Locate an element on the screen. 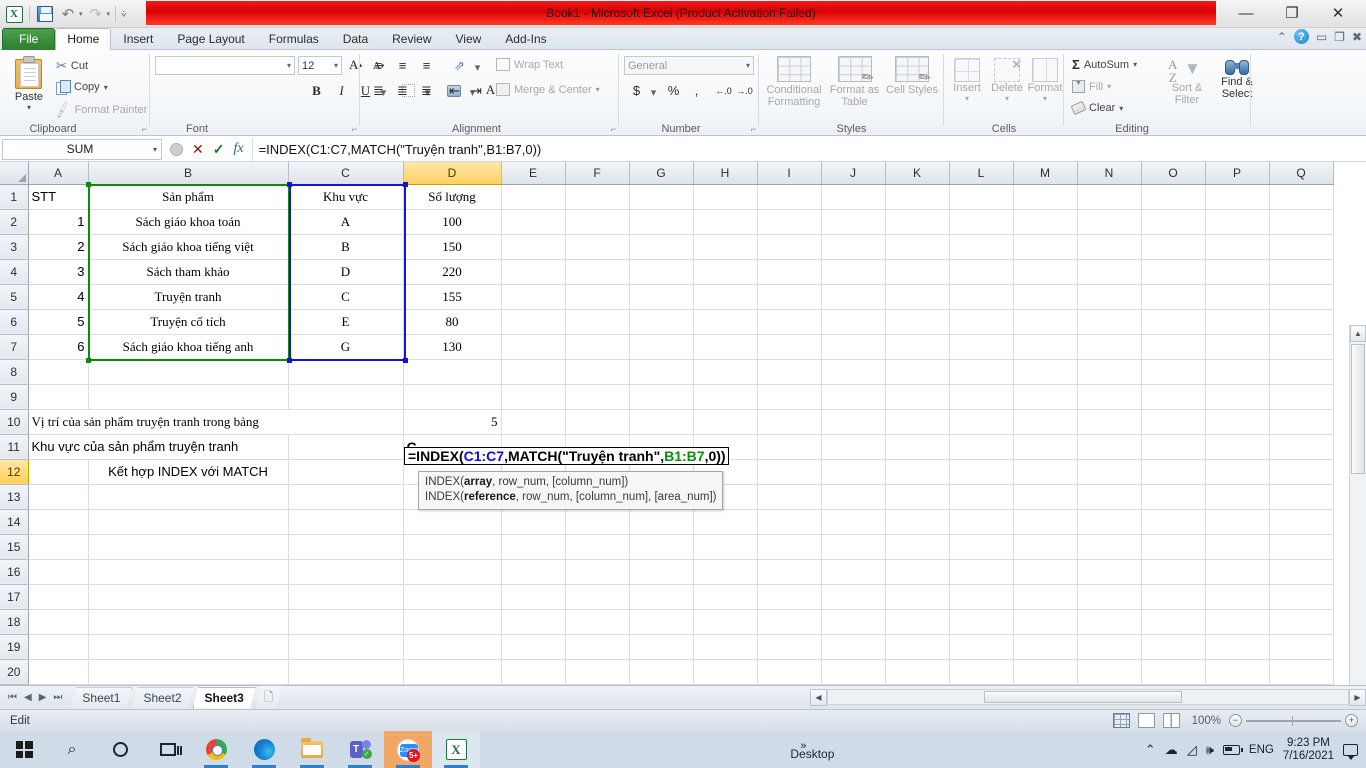 The height and width of the screenshot is (768, 1366). cell-E16 is located at coordinates (533, 572).